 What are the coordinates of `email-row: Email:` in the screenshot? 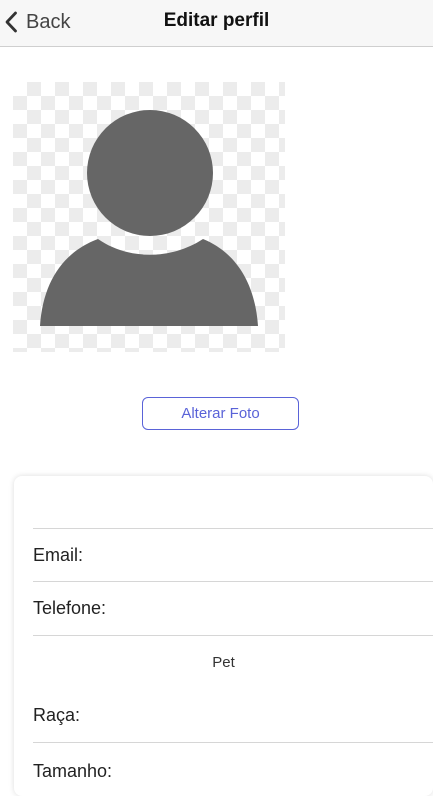 It's located at (233, 555).